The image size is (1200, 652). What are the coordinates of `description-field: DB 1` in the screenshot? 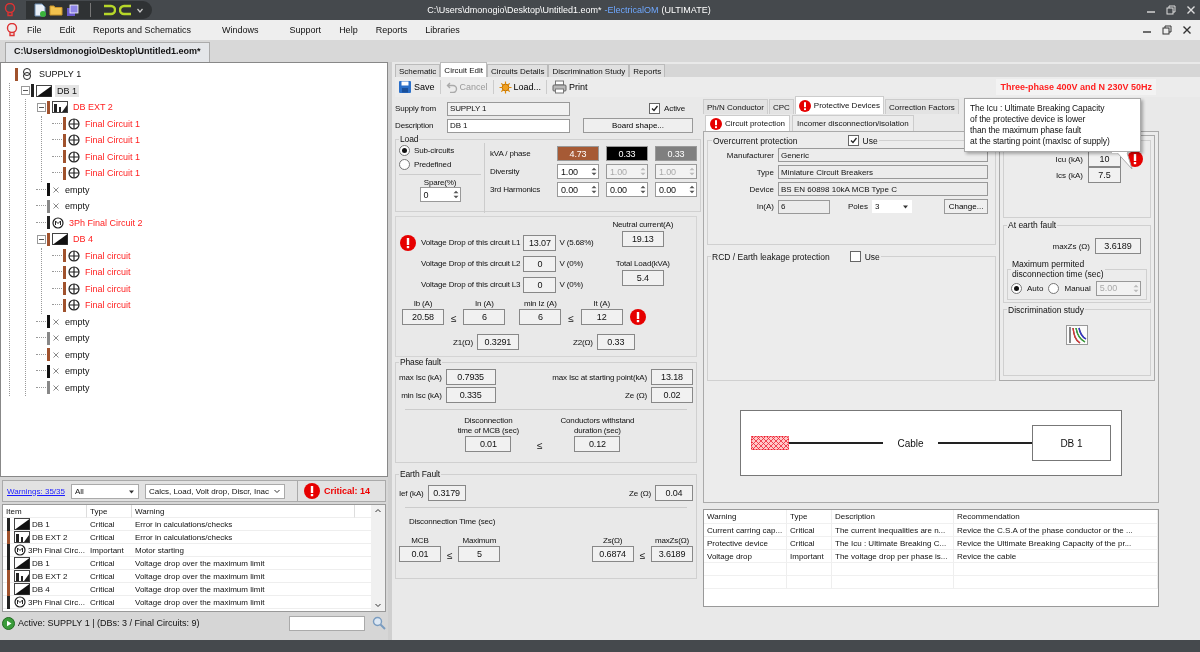 It's located at (508, 125).